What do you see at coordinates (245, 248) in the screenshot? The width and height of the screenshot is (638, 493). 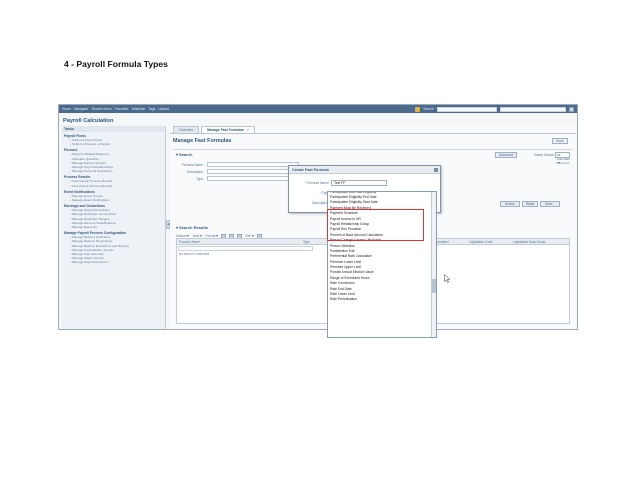 I see `query-by-example-row` at bounding box center [245, 248].